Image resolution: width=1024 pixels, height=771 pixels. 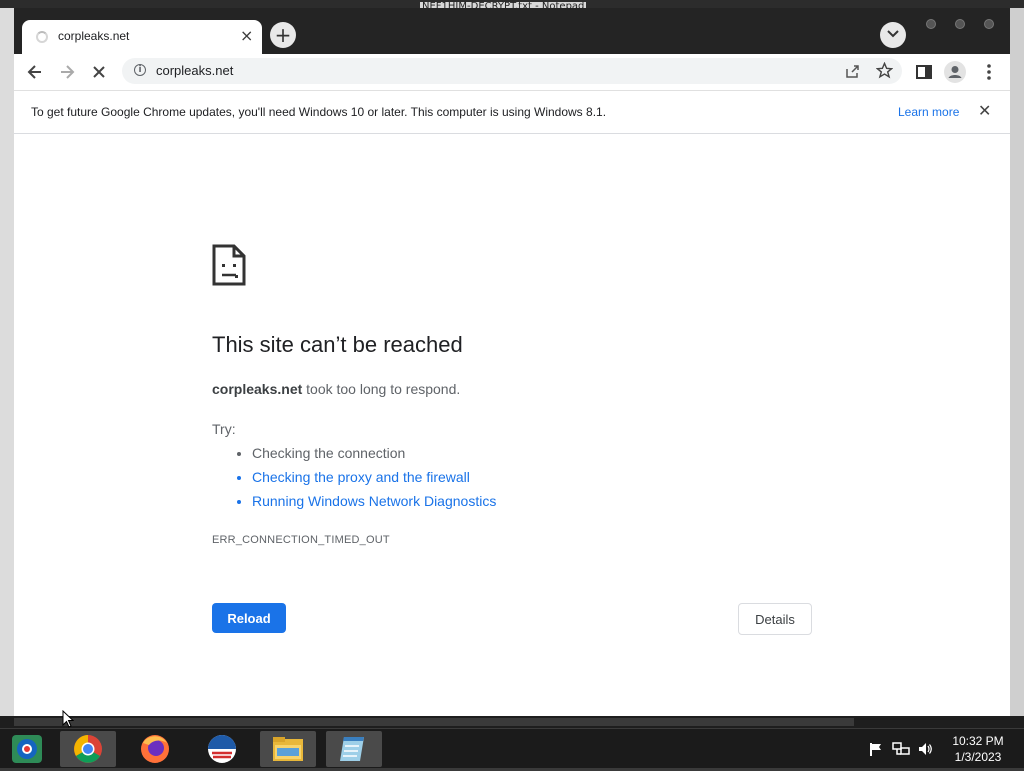 What do you see at coordinates (246, 36) in the screenshot?
I see `tab-close-icon: ×` at bounding box center [246, 36].